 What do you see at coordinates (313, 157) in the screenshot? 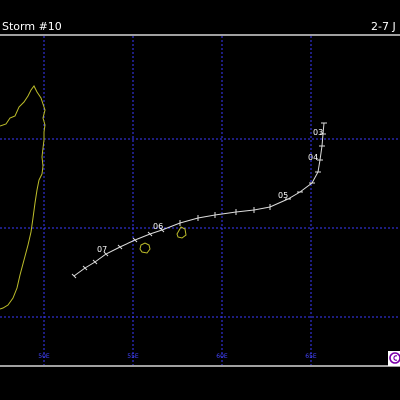
I see `track-day-label: 04` at bounding box center [313, 157].